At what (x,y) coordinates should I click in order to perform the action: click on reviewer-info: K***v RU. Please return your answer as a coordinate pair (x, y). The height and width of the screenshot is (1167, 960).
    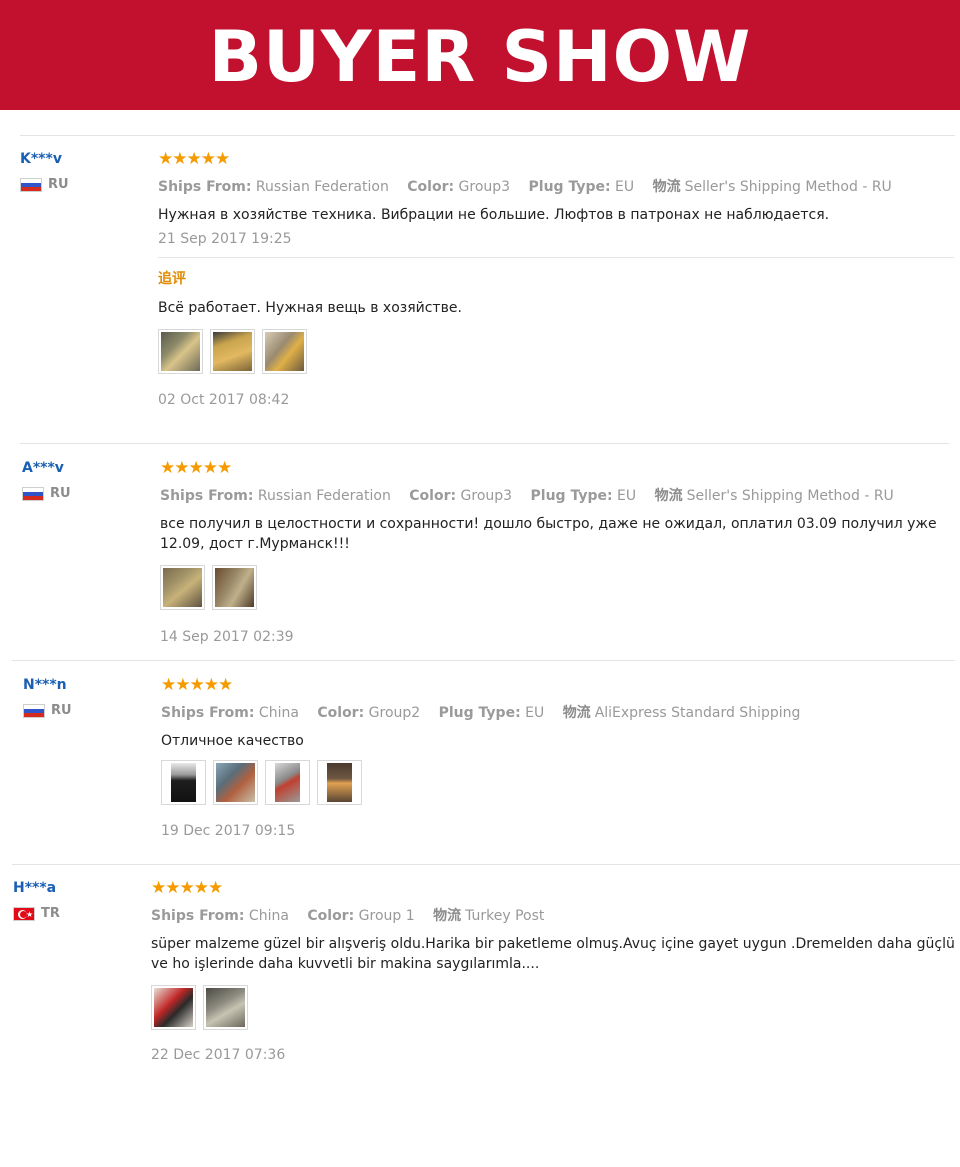
    Looking at the image, I should click on (44, 171).